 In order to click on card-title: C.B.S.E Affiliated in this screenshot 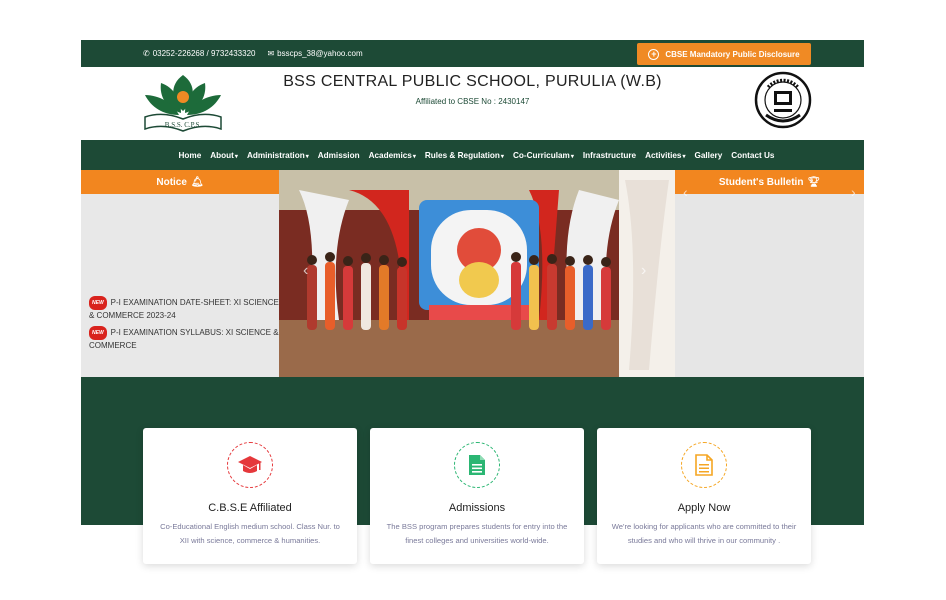, I will do `click(250, 508)`.